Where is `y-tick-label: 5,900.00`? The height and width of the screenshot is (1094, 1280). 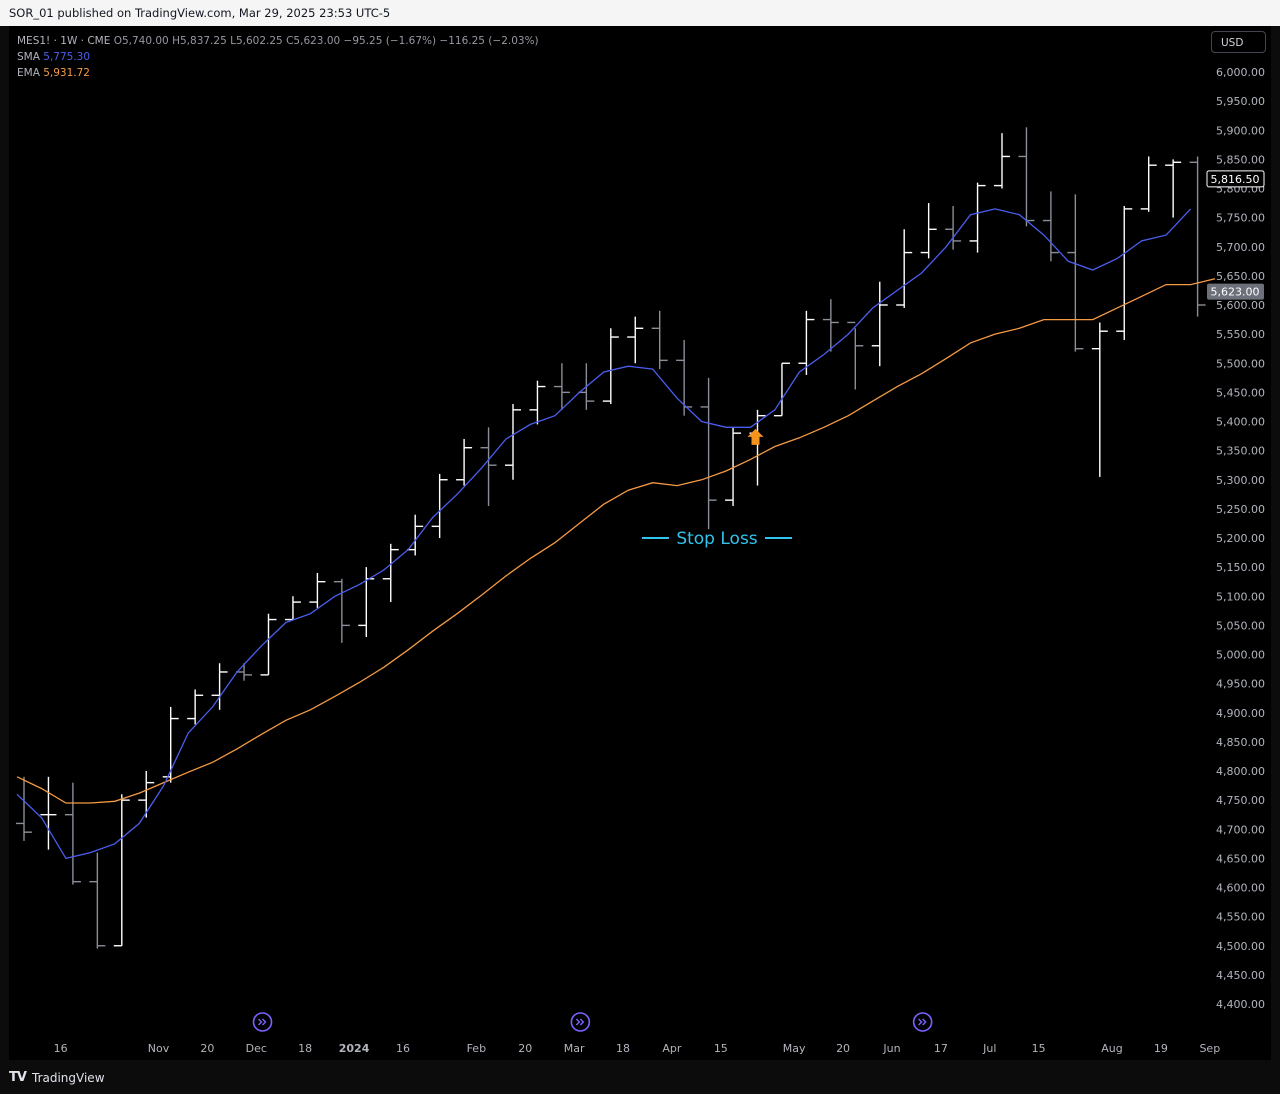
y-tick-label: 5,900.00 is located at coordinates (1240, 130).